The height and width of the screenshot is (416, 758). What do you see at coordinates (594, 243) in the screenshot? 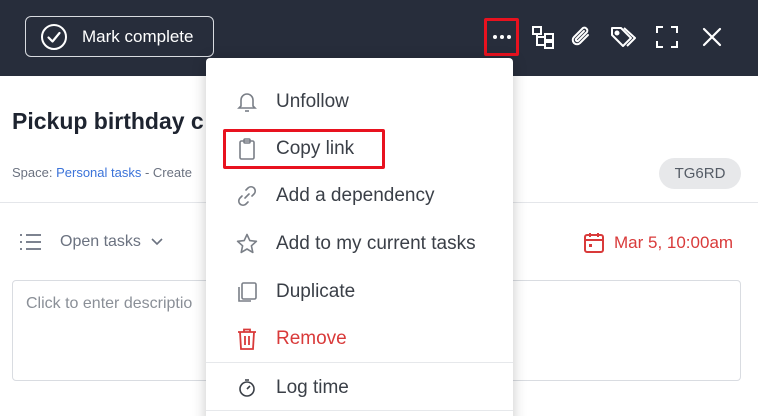
I see `calendar-icon` at bounding box center [594, 243].